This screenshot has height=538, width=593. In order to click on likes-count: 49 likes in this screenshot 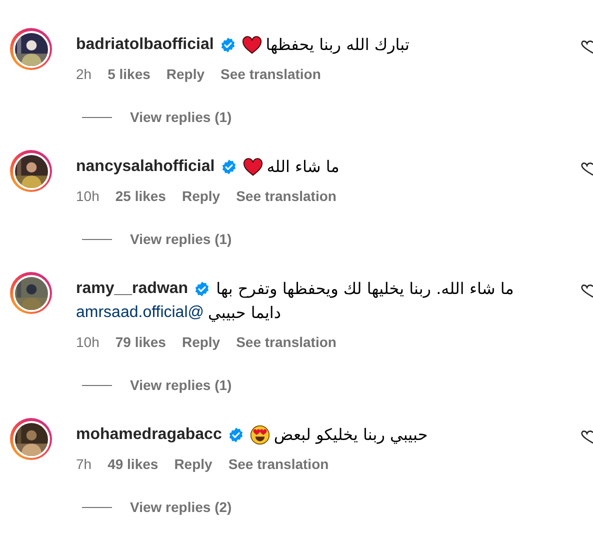, I will do `click(133, 464)`.